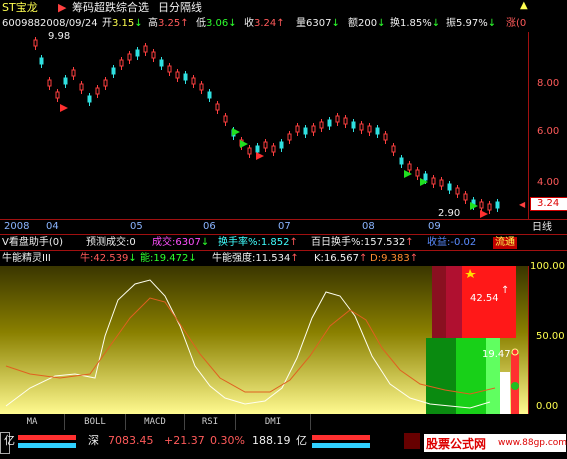 This screenshot has width=567, height=459. I want to click on high-label: 高, so click(153, 23).